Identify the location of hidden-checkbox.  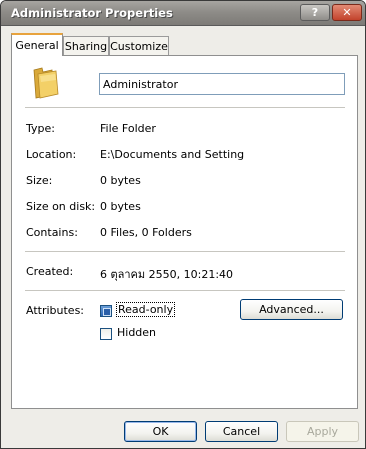
(106, 334).